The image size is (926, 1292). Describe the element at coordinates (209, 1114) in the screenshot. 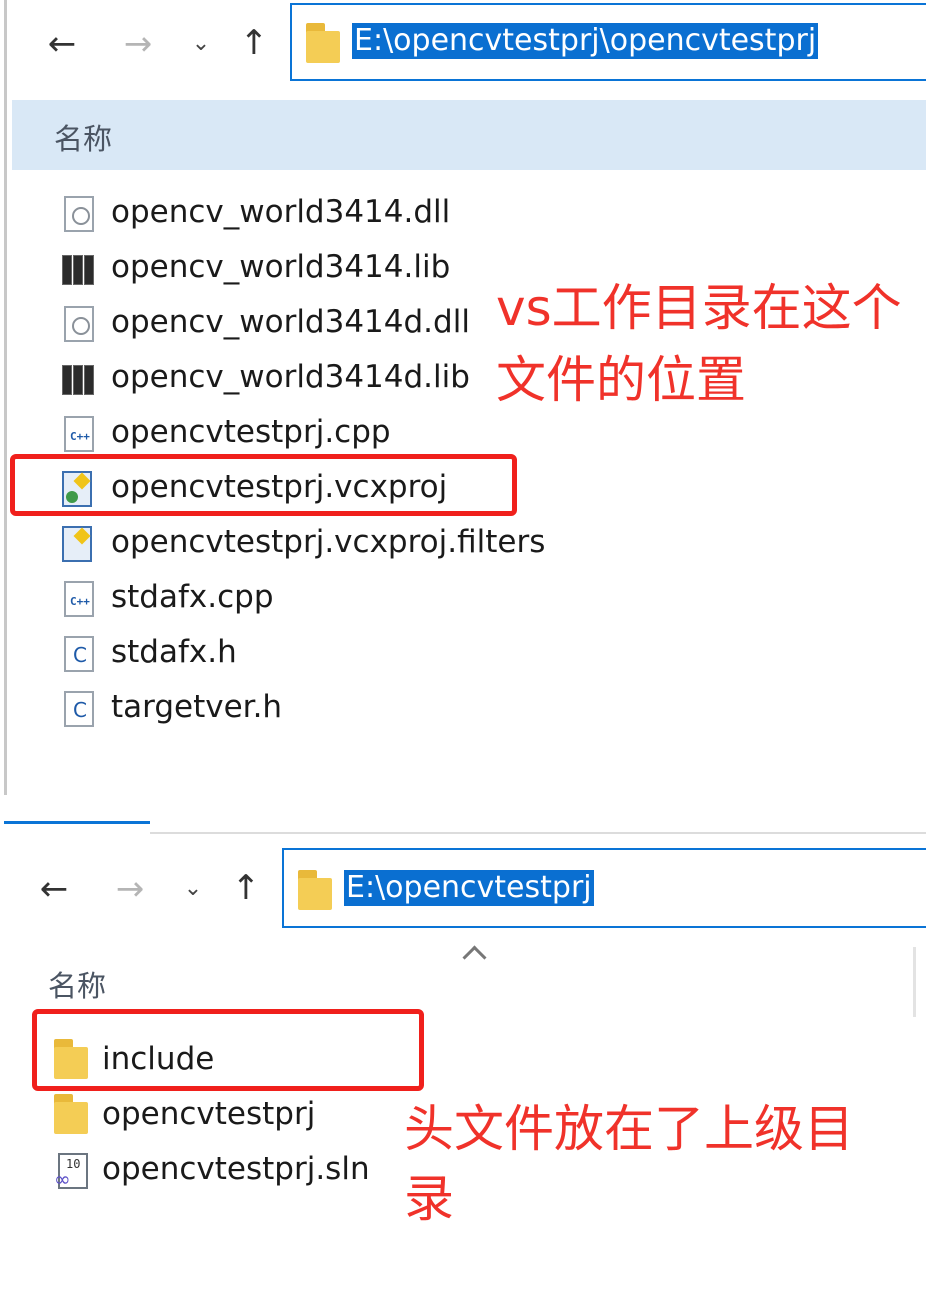

I see `folder-name: opencvtestprj` at that location.